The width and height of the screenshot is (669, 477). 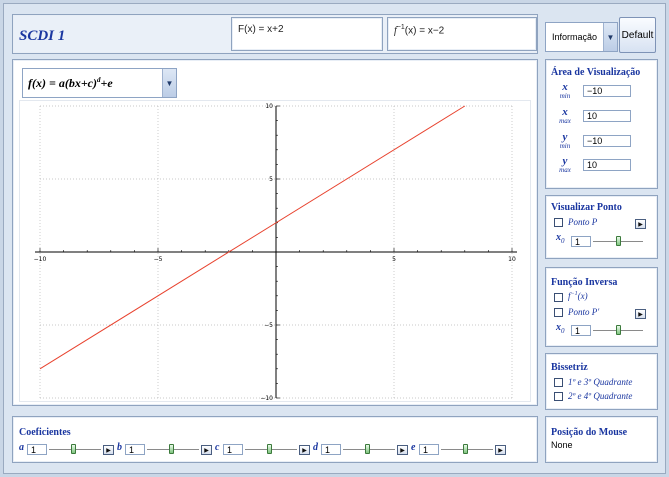 What do you see at coordinates (607, 91) in the screenshot?
I see `range-input-x-min: −10` at bounding box center [607, 91].